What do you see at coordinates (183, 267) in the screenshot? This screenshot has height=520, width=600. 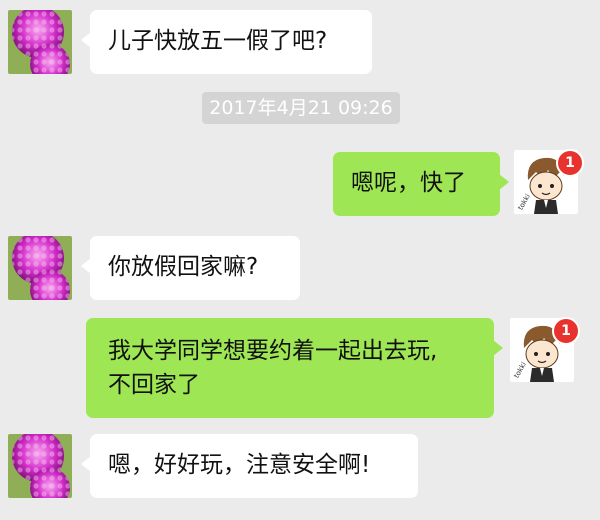 I see `message-text: 你放假回家嘛?` at bounding box center [183, 267].